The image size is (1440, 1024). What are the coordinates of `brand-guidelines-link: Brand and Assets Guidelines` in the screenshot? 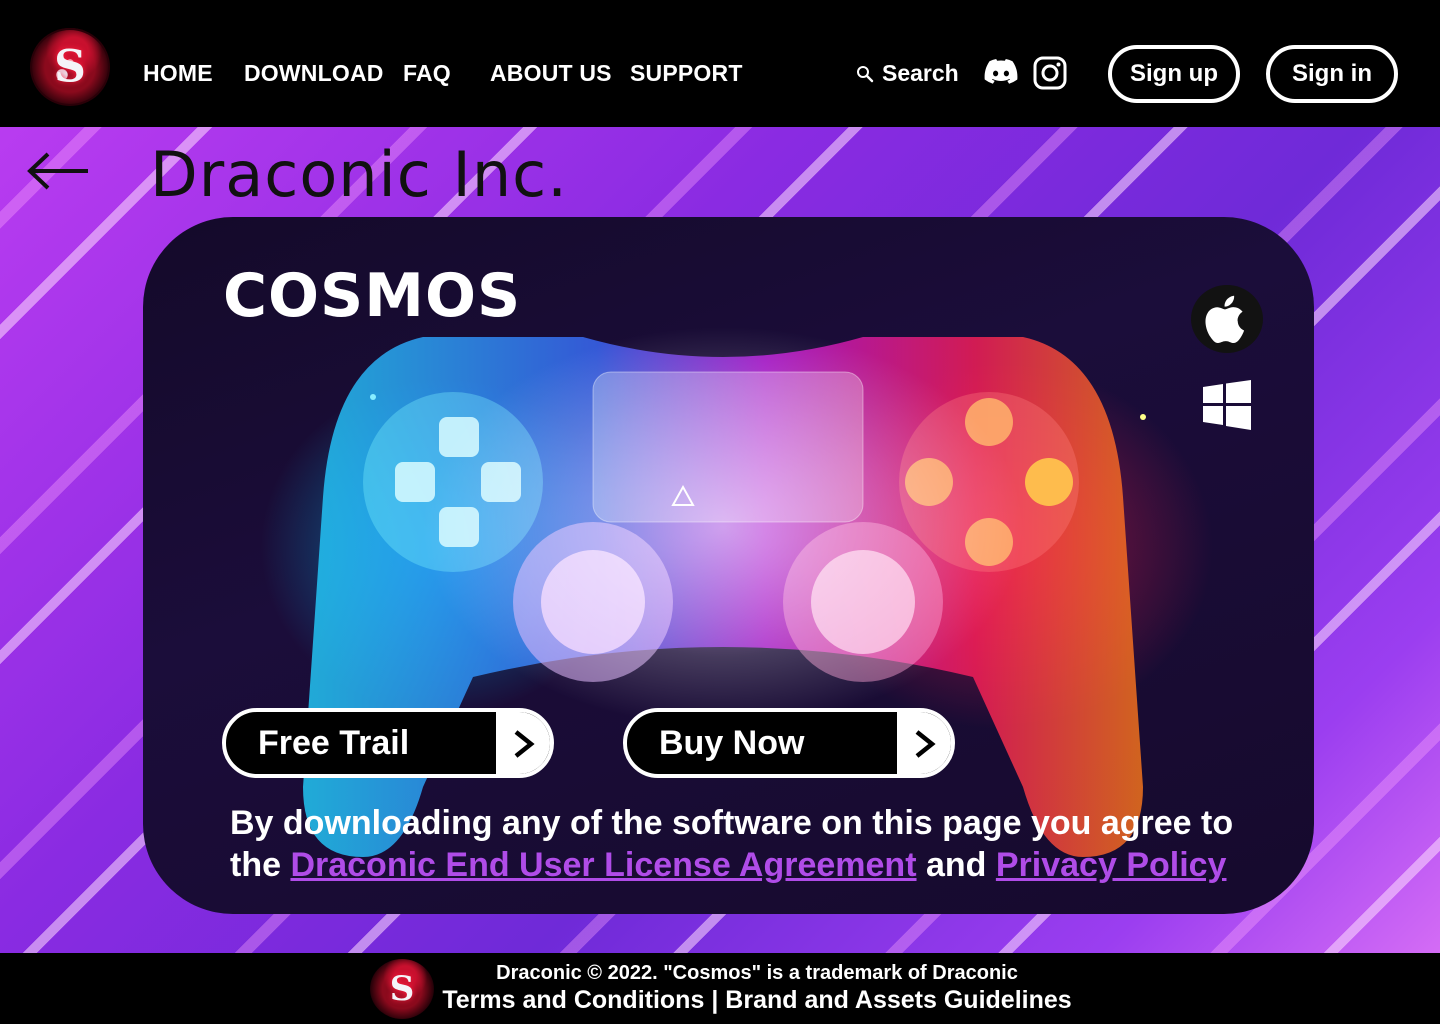 It's located at (898, 1000).